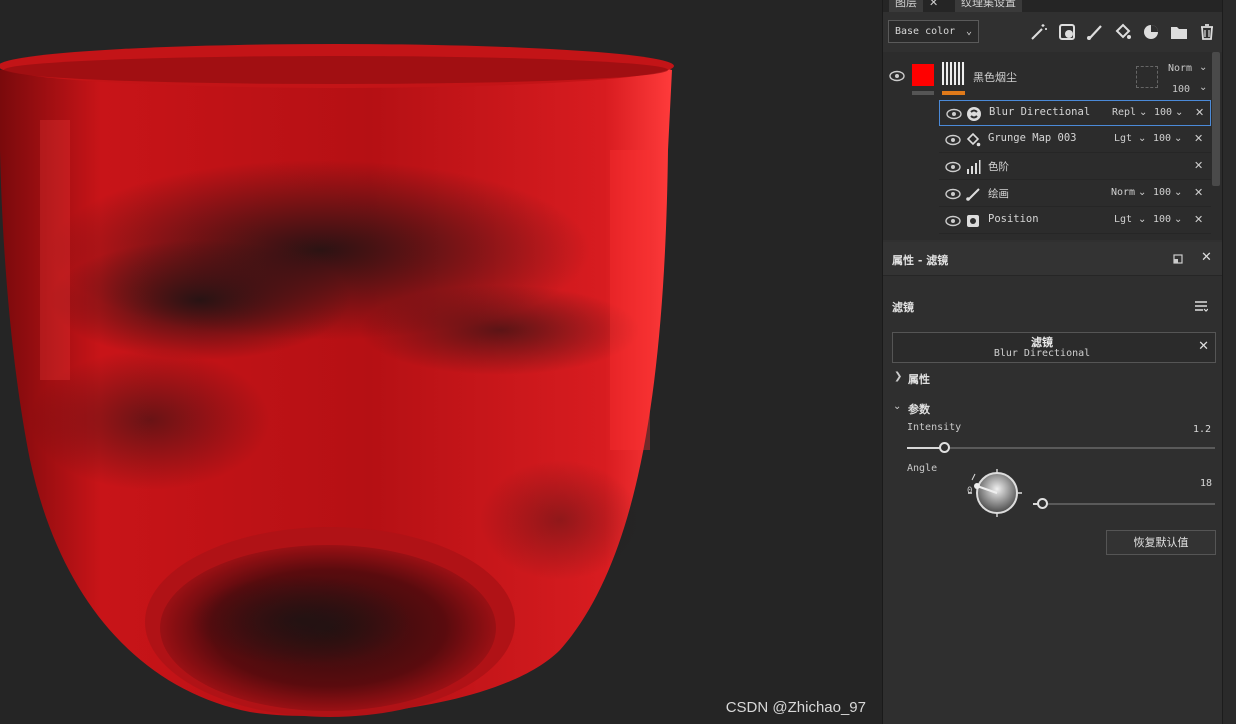  I want to click on params-section-title: 参数, so click(919, 409).